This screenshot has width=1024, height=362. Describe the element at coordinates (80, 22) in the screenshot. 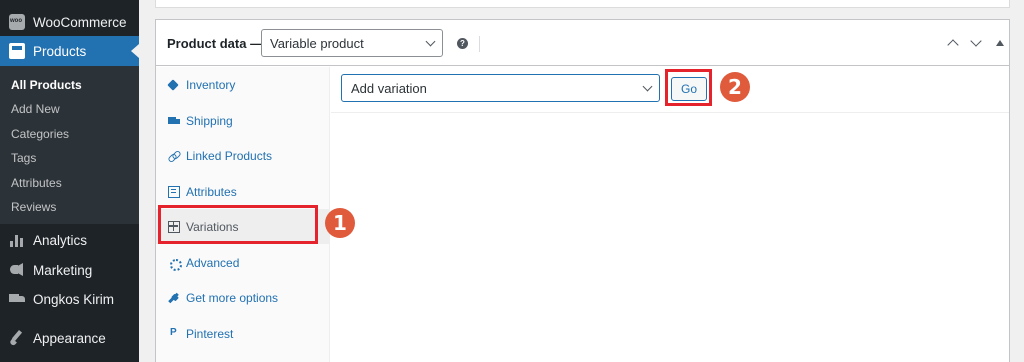

I see `menu-woocommerce-label: WooCommerce` at that location.